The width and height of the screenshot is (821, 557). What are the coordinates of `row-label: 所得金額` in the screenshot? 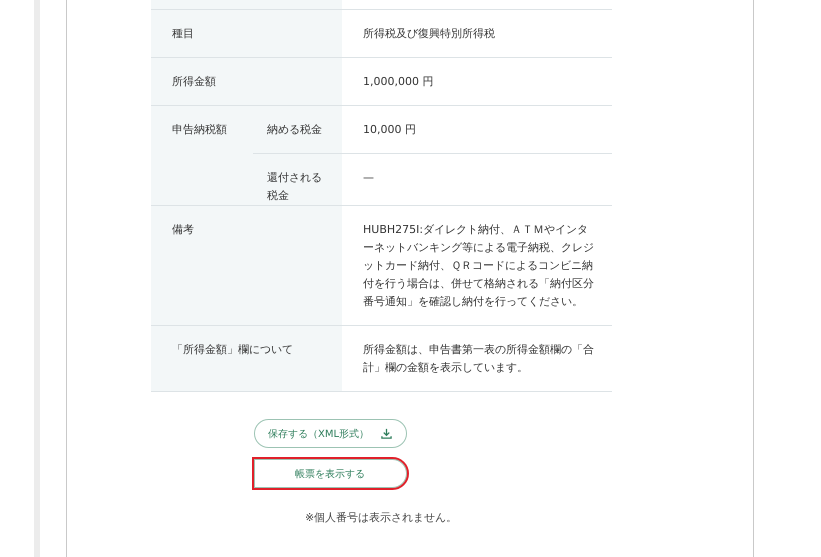 It's located at (194, 81).